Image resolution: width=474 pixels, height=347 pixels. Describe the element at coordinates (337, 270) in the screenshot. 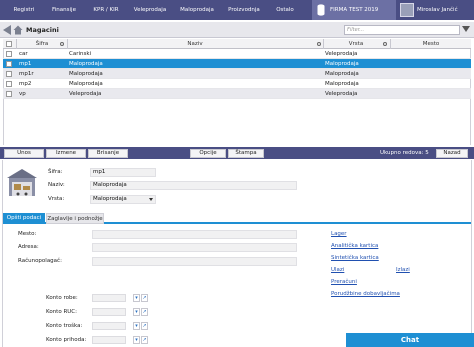

I see `link-ulazi: Ulazi` at that location.